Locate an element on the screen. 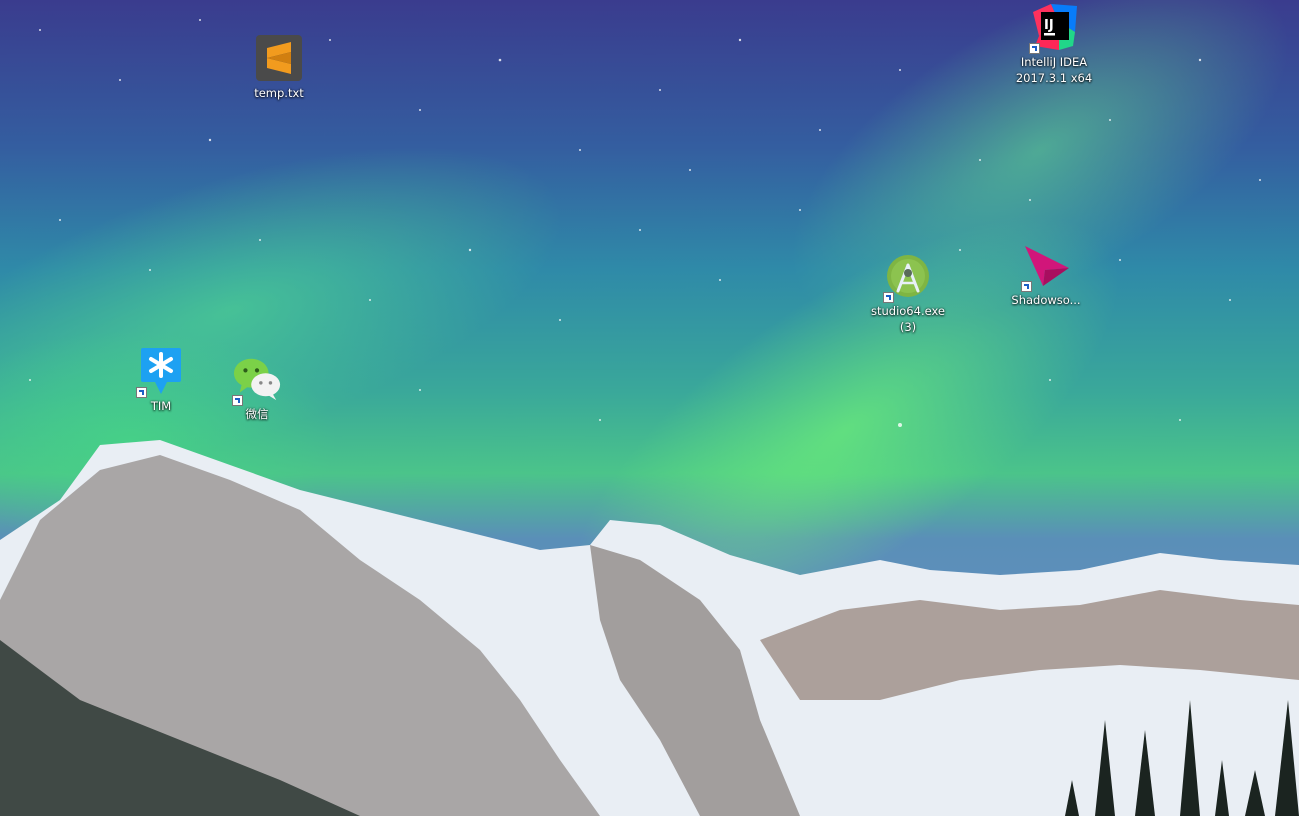 The width and height of the screenshot is (1299, 816). desktop-icon-tim: TIM is located at coordinates (161, 380).